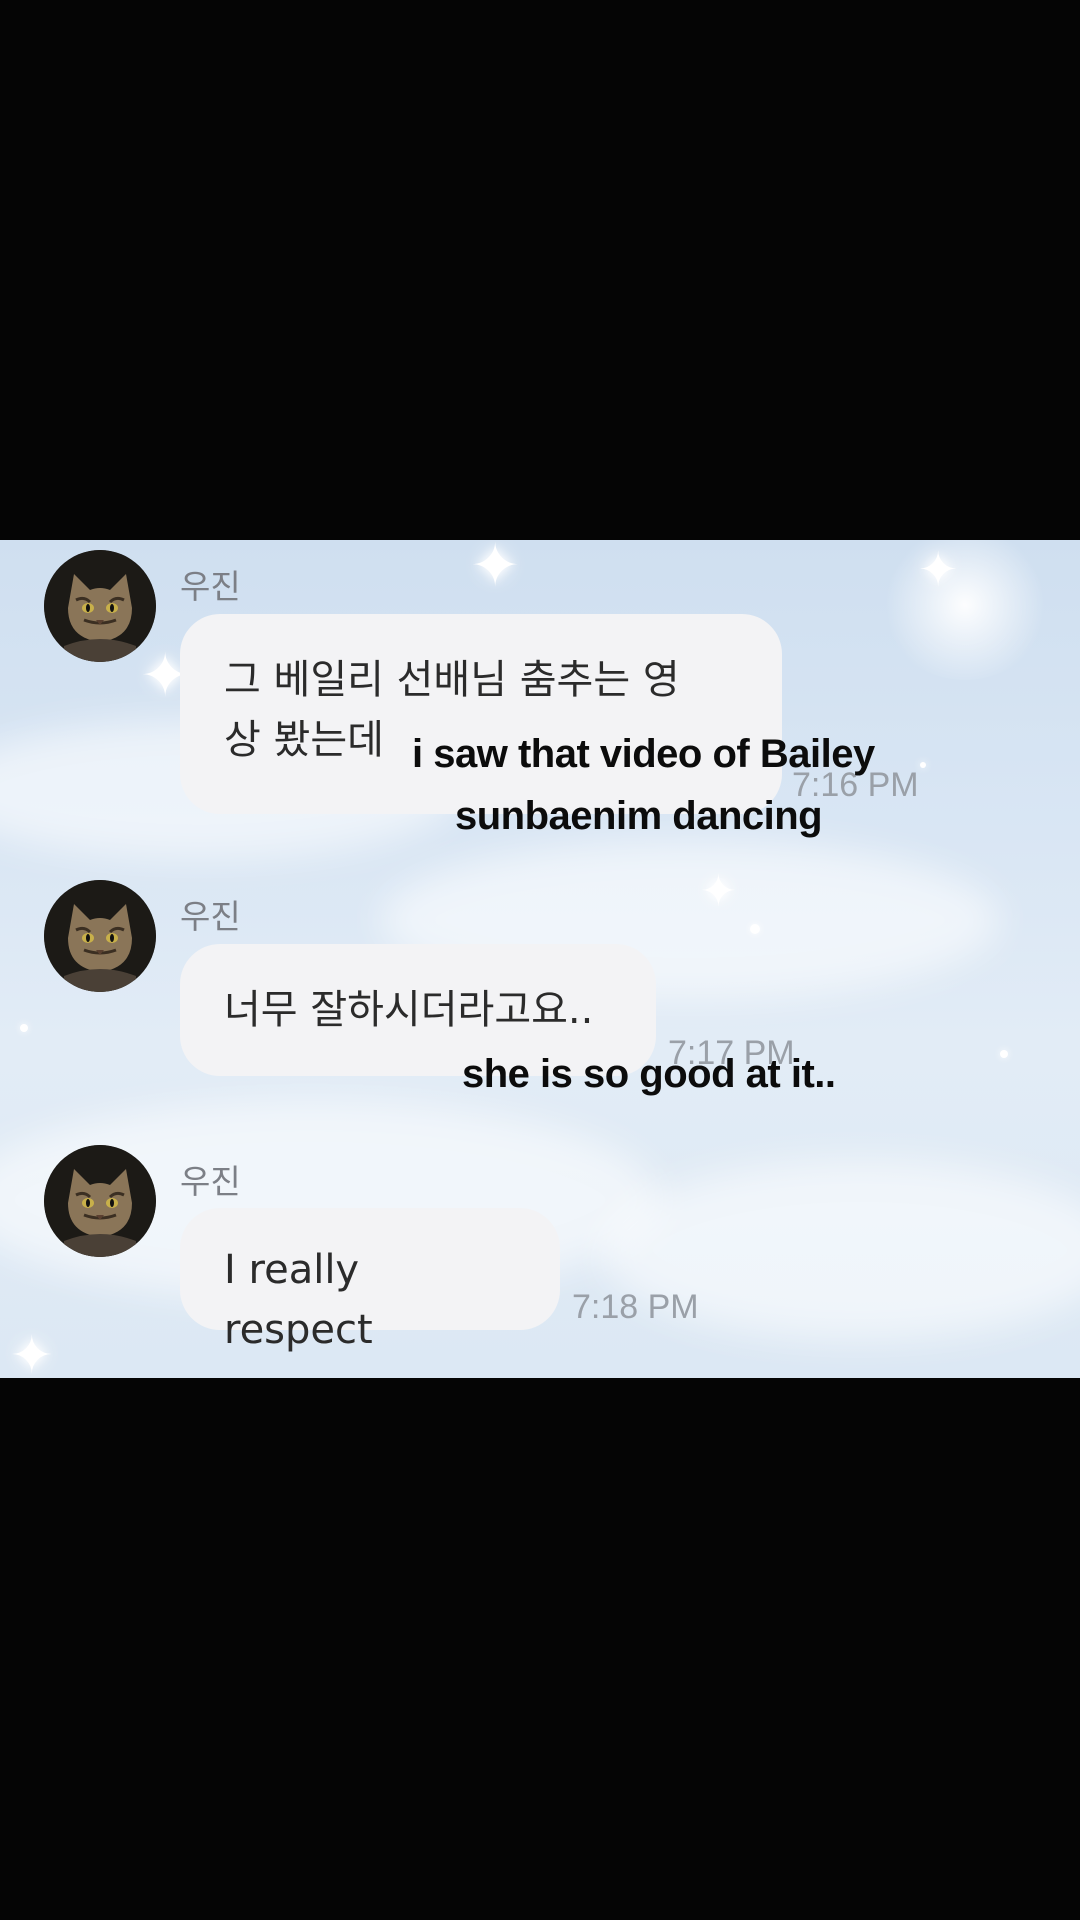 The image size is (1080, 1920). Describe the element at coordinates (452, 680) in the screenshot. I see `message-text-line: 그 베일리 선배님 춤추는 영` at that location.